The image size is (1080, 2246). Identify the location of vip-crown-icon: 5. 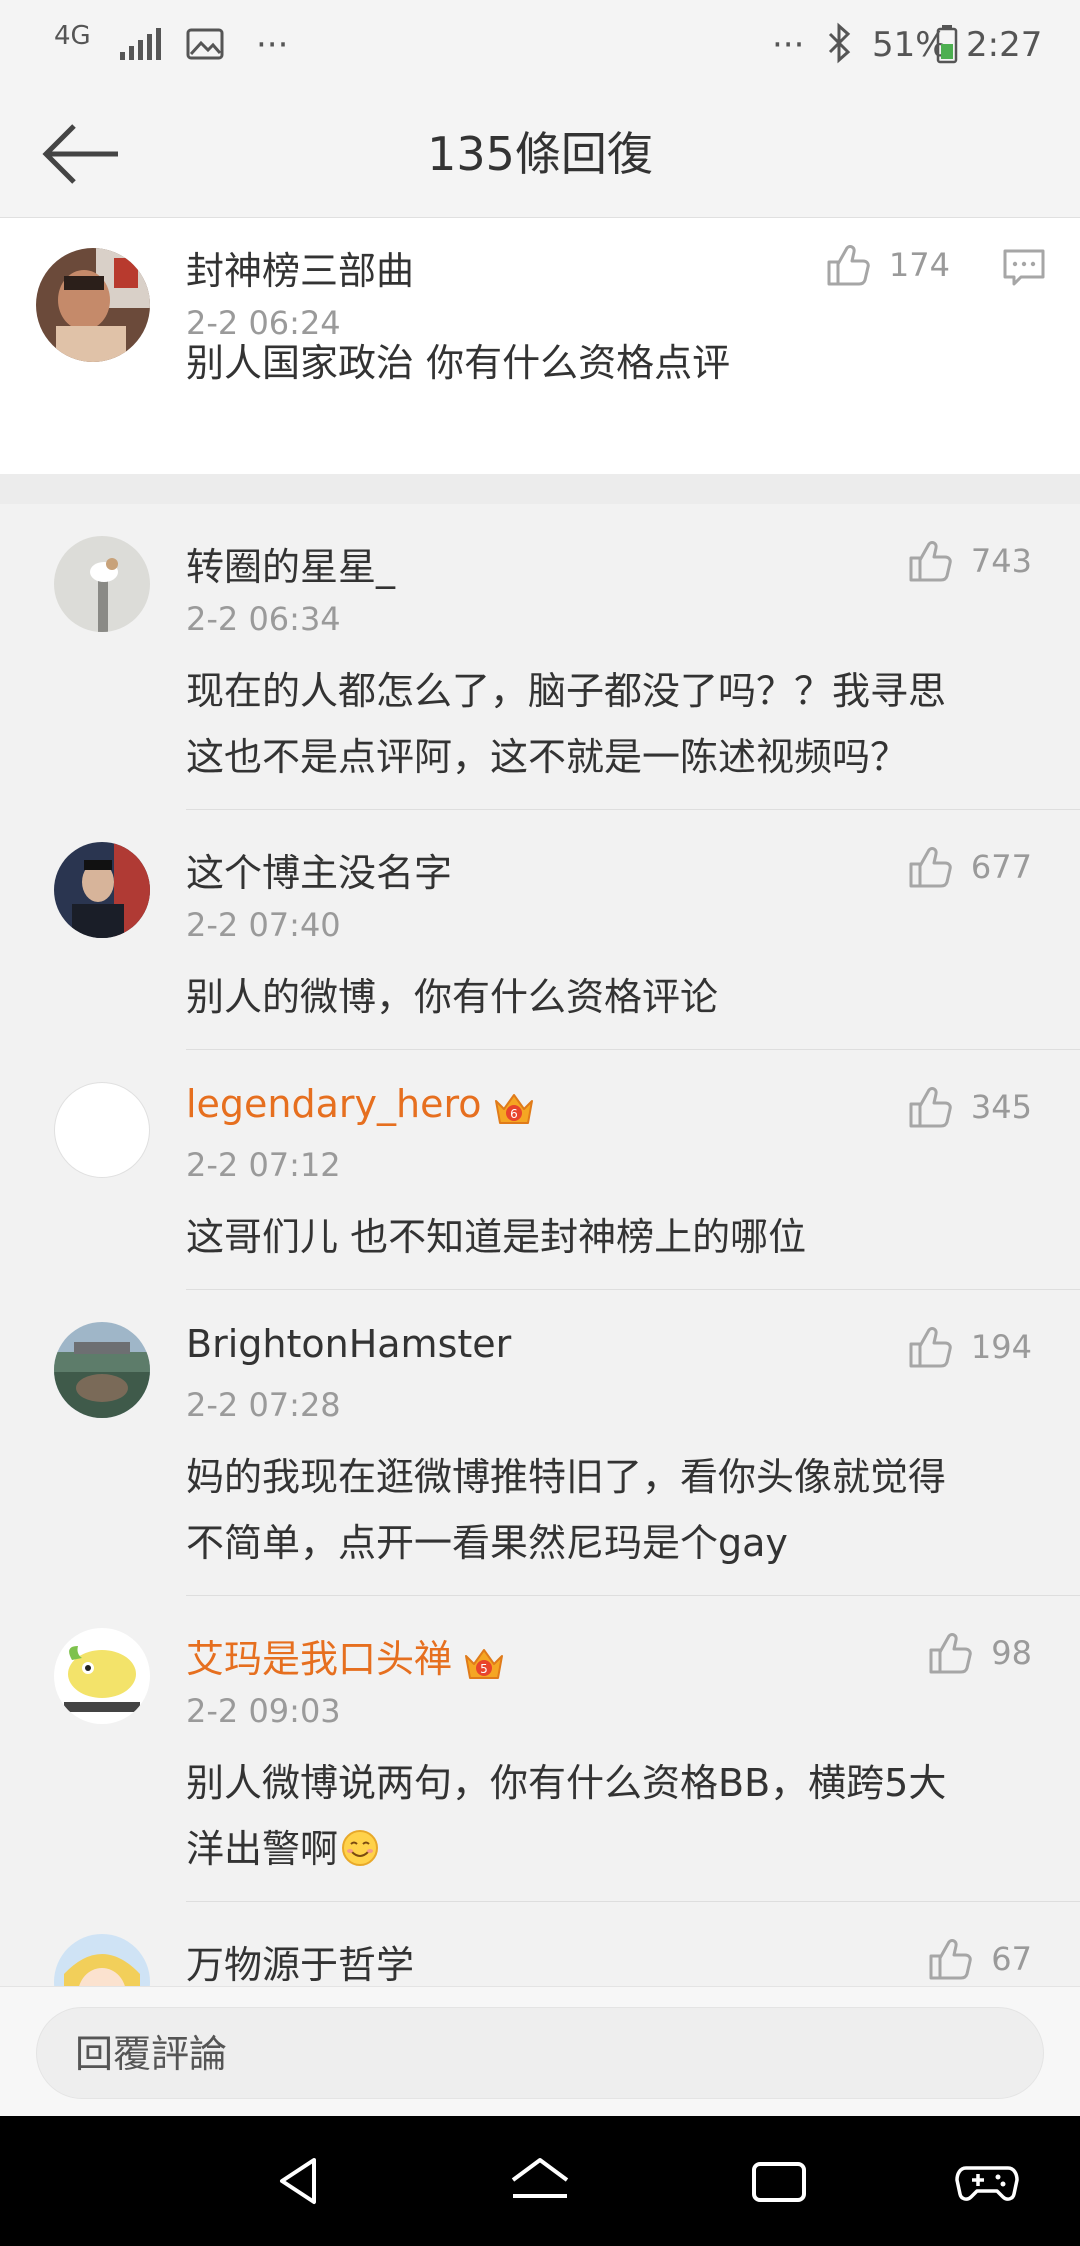
(484, 1663).